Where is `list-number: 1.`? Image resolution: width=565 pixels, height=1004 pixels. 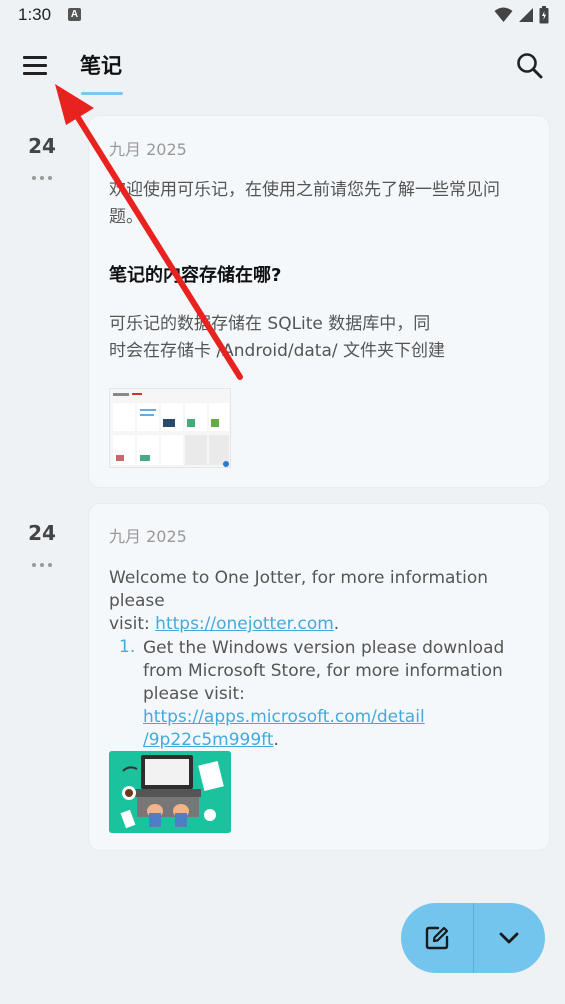
list-number: 1. is located at coordinates (127, 647).